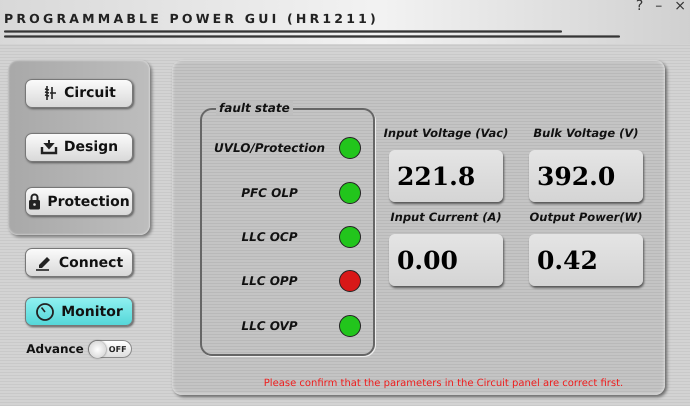 The width and height of the screenshot is (690, 406). Describe the element at coordinates (45, 312) in the screenshot. I see `gauge-icon` at that location.